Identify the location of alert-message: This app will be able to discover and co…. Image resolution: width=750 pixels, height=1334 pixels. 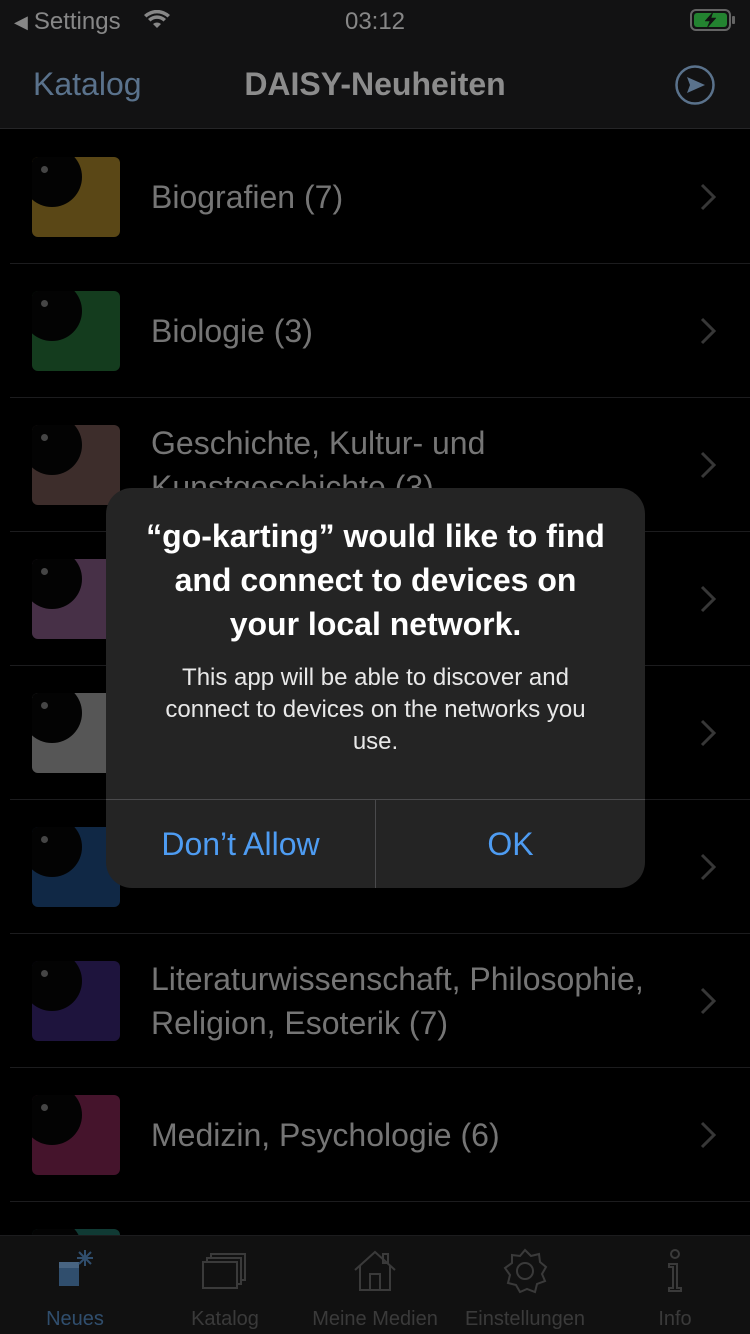
(375, 709).